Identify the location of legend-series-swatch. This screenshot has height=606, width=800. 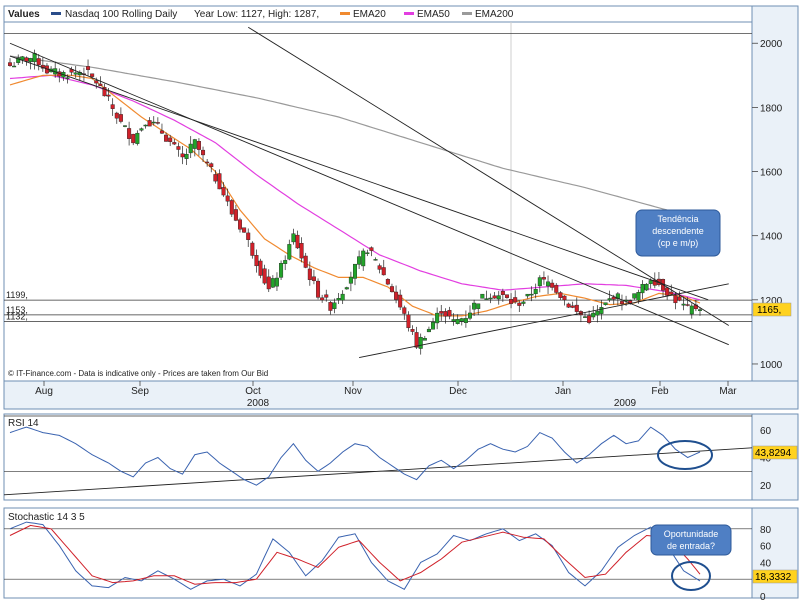
(56, 13).